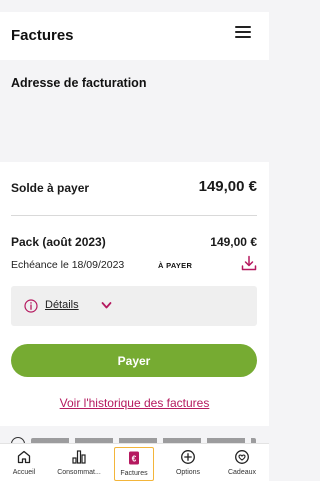 Image resolution: width=320 pixels, height=481 pixels. Describe the element at coordinates (175, 265) in the screenshot. I see `status-badge: À PAYER` at that location.